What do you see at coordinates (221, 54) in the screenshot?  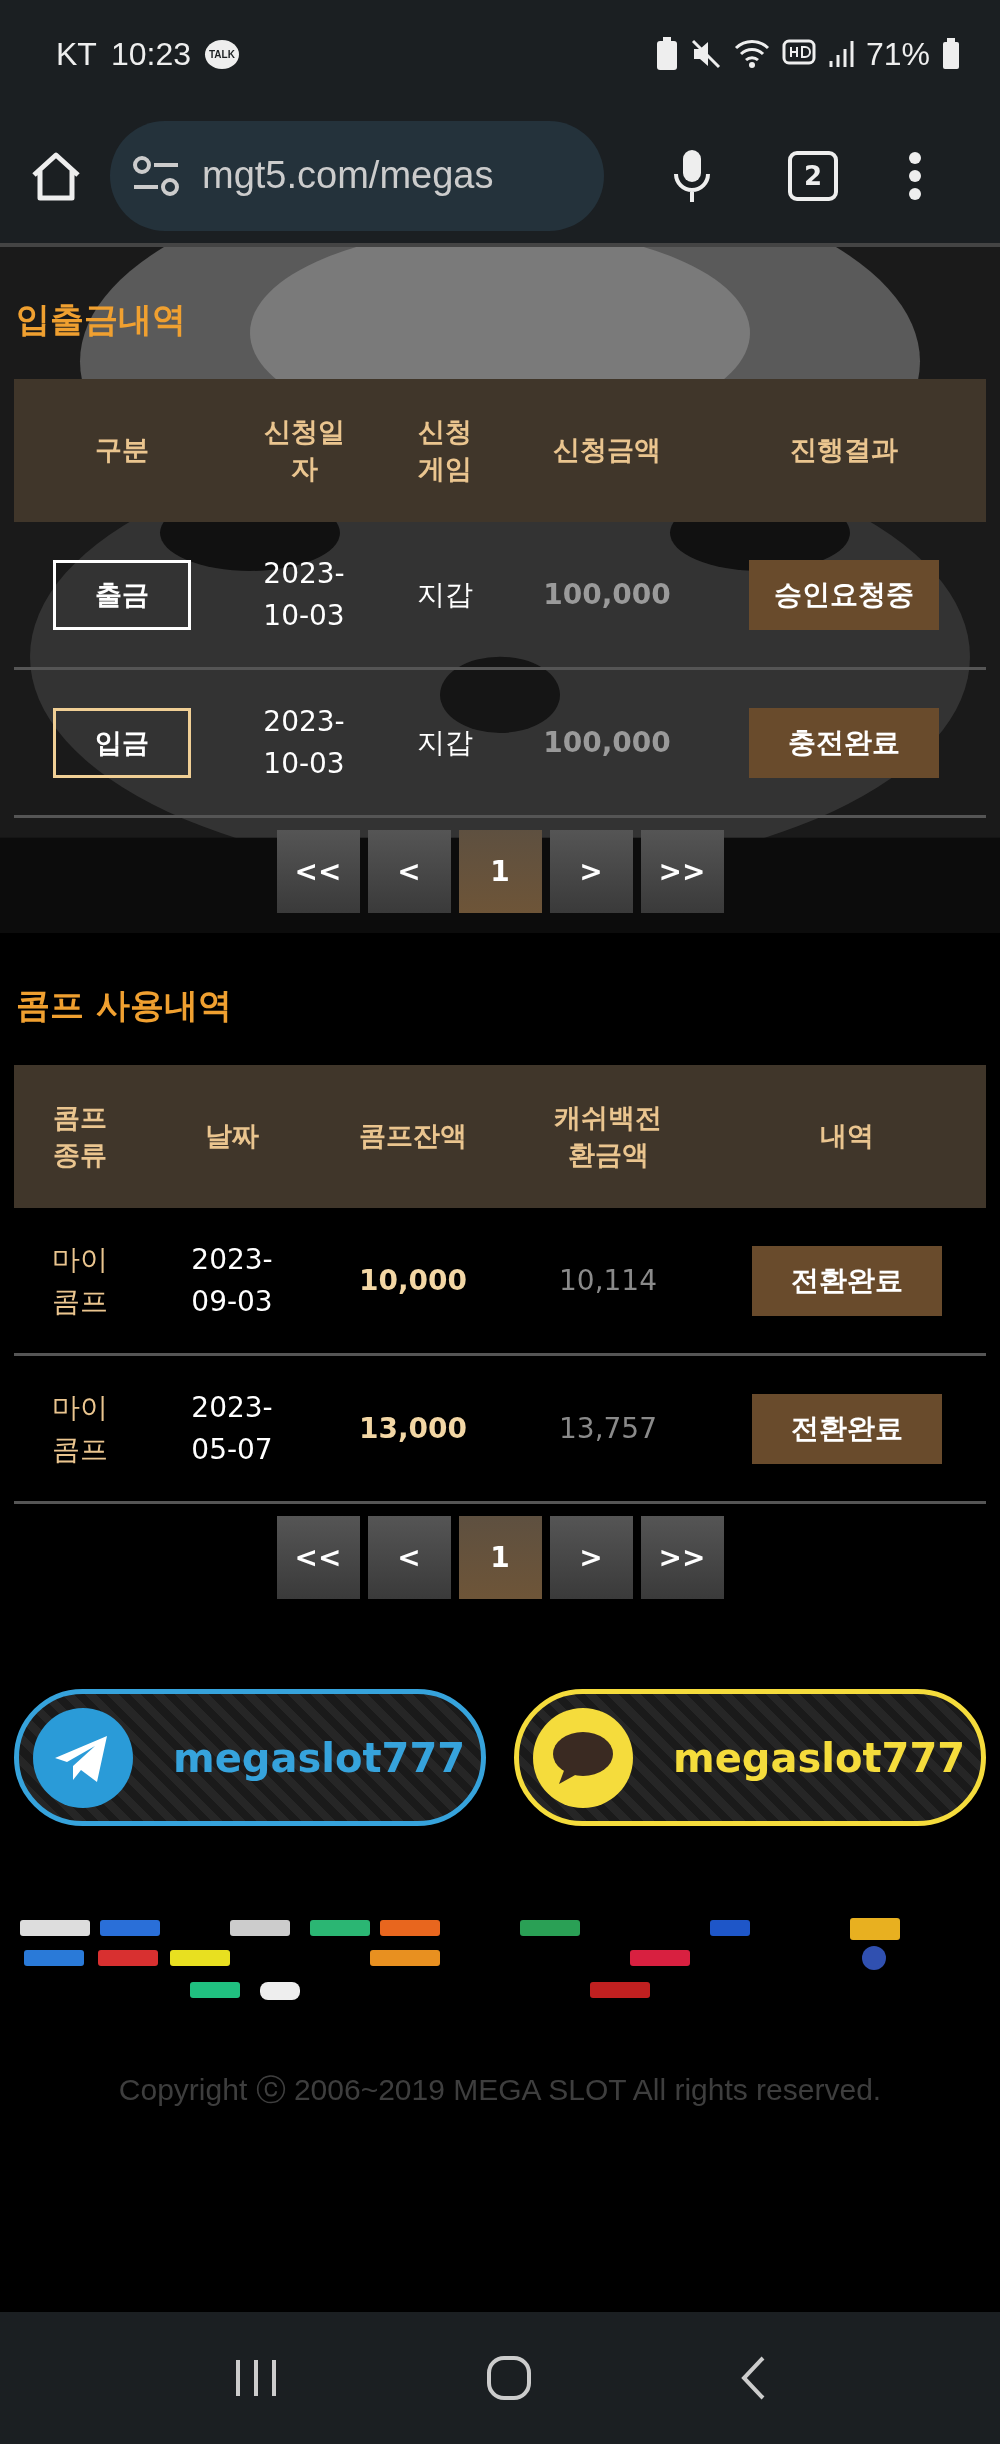 I see `chat-notification-icon: TALK` at bounding box center [221, 54].